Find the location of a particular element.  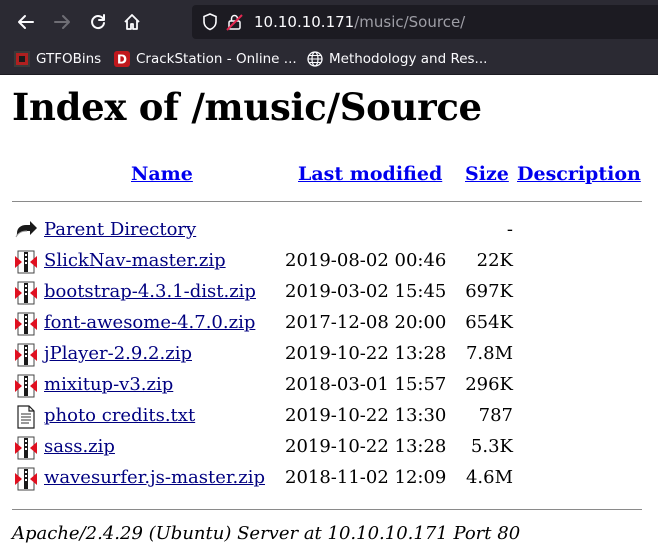

file-date: 2019-08-02 00:46 is located at coordinates (366, 260).